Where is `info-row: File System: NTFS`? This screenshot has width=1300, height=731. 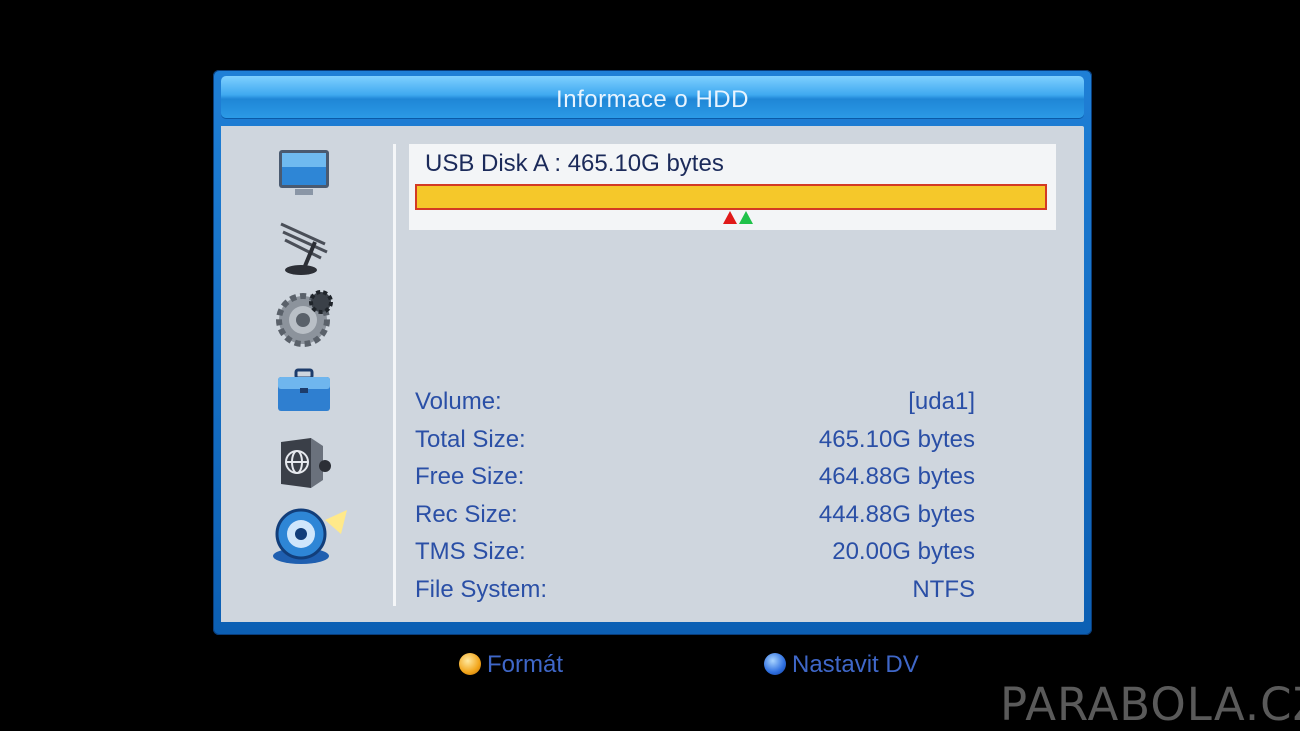 info-row: File System: NTFS is located at coordinates (695, 595).